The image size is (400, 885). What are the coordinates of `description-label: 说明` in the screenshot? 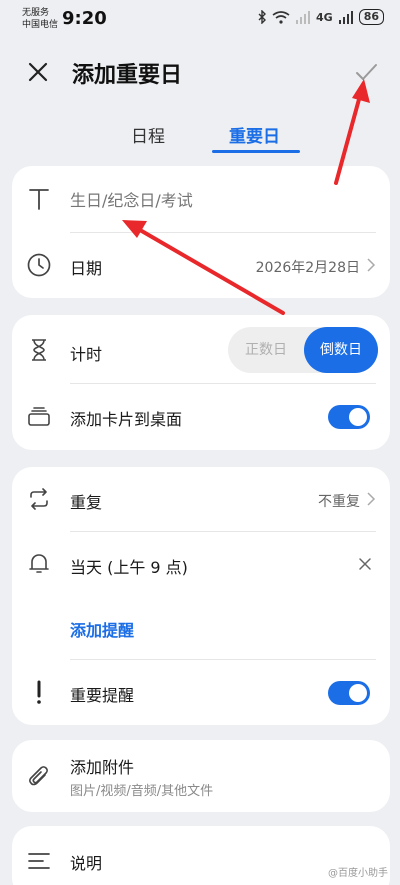 It's located at (86, 863).